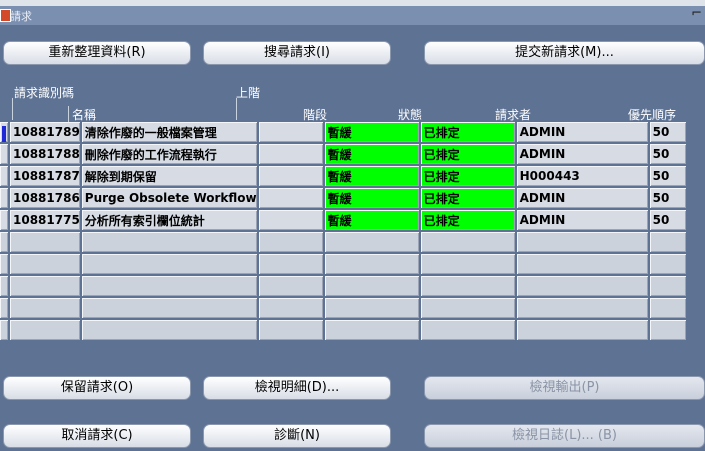 This screenshot has height=451, width=705. I want to click on hold-request-button: 保留請求(O), so click(97, 388).